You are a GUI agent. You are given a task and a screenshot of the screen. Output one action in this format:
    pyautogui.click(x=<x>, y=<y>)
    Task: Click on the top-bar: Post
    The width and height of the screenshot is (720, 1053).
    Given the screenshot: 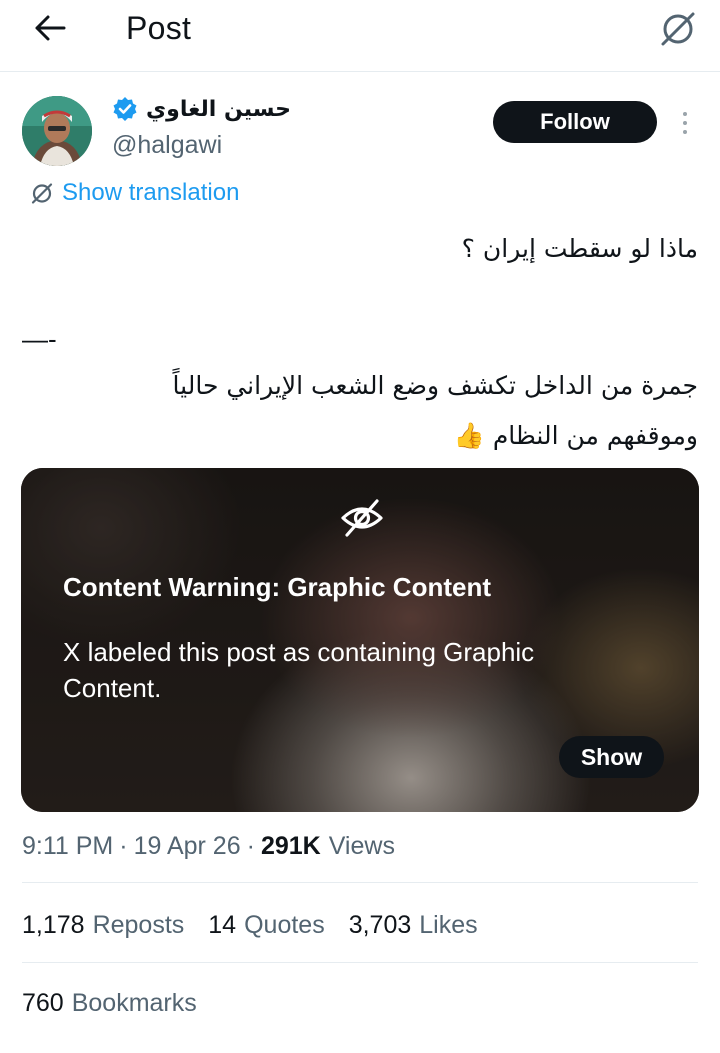 What is the action you would take?
    pyautogui.click(x=360, y=36)
    